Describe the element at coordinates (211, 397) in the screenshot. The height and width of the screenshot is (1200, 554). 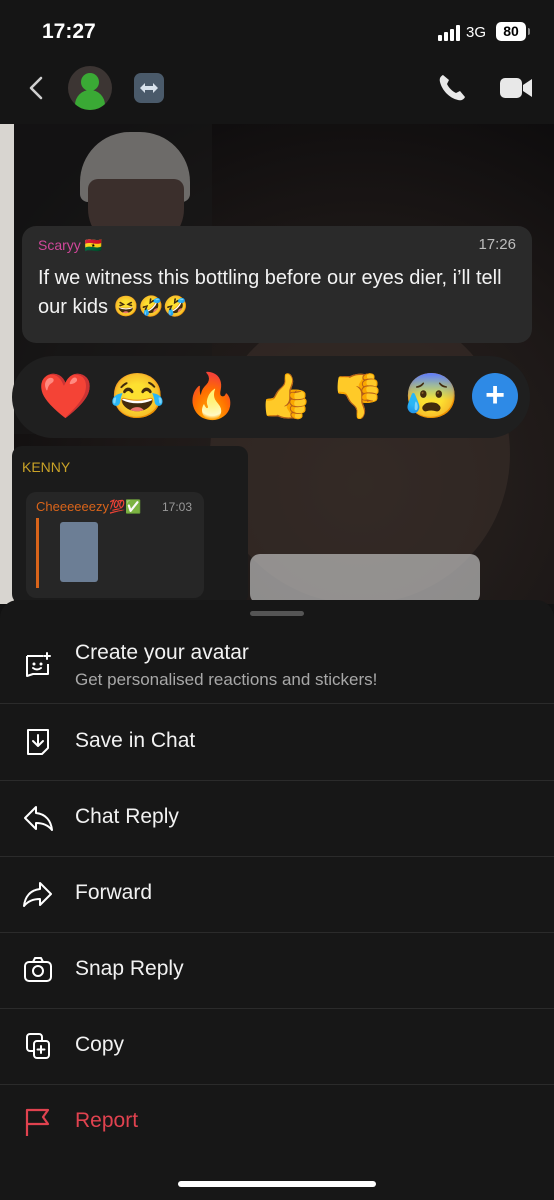
I see `reaction-fire: 🔥` at that location.